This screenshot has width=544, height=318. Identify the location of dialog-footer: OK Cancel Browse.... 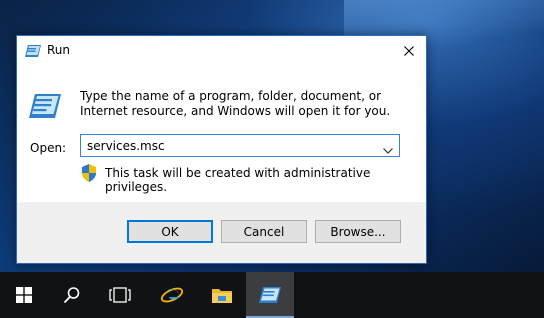
(221, 232).